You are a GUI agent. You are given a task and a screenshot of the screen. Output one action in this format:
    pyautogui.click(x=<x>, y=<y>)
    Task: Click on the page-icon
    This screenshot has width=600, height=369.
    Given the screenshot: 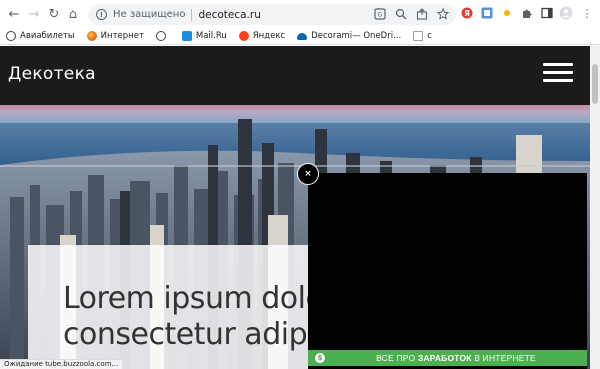 What is the action you would take?
    pyautogui.click(x=418, y=36)
    